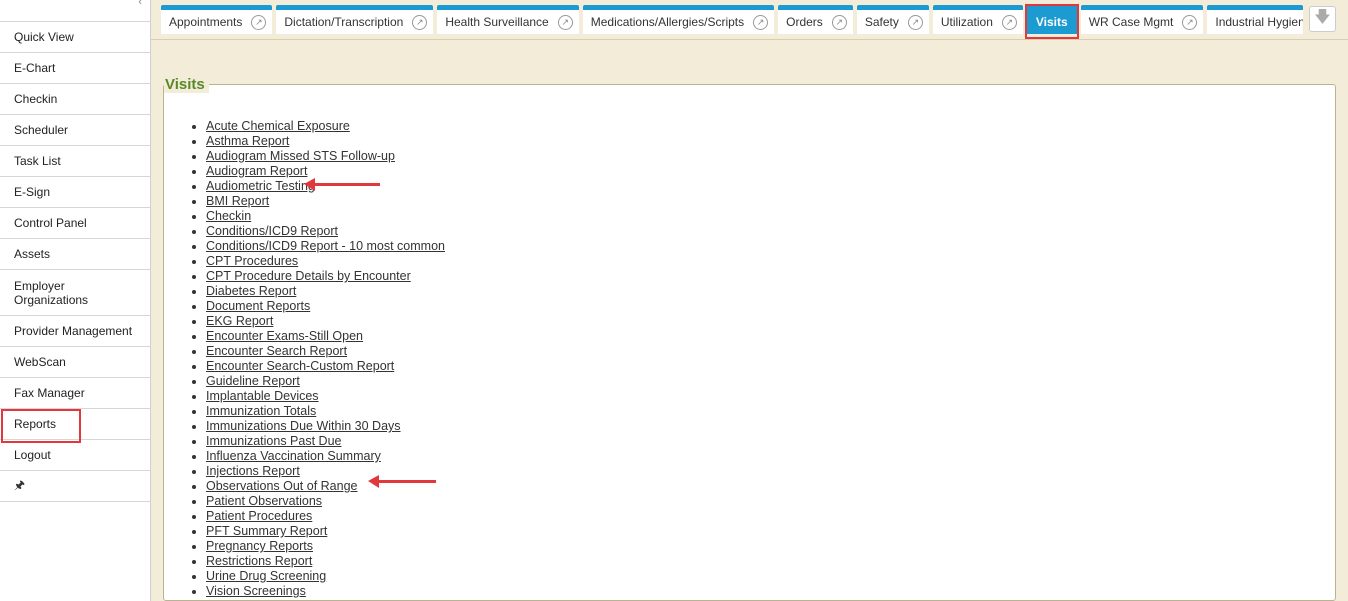 The height and width of the screenshot is (601, 1348). What do you see at coordinates (237, 201) in the screenshot?
I see `report-link: BMI Report` at bounding box center [237, 201].